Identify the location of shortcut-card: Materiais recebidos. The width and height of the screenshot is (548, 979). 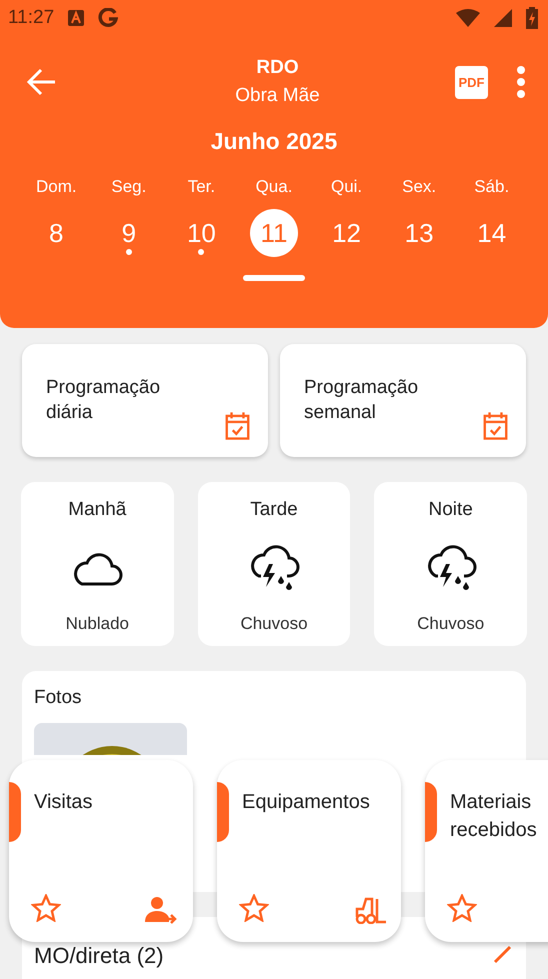
(486, 851).